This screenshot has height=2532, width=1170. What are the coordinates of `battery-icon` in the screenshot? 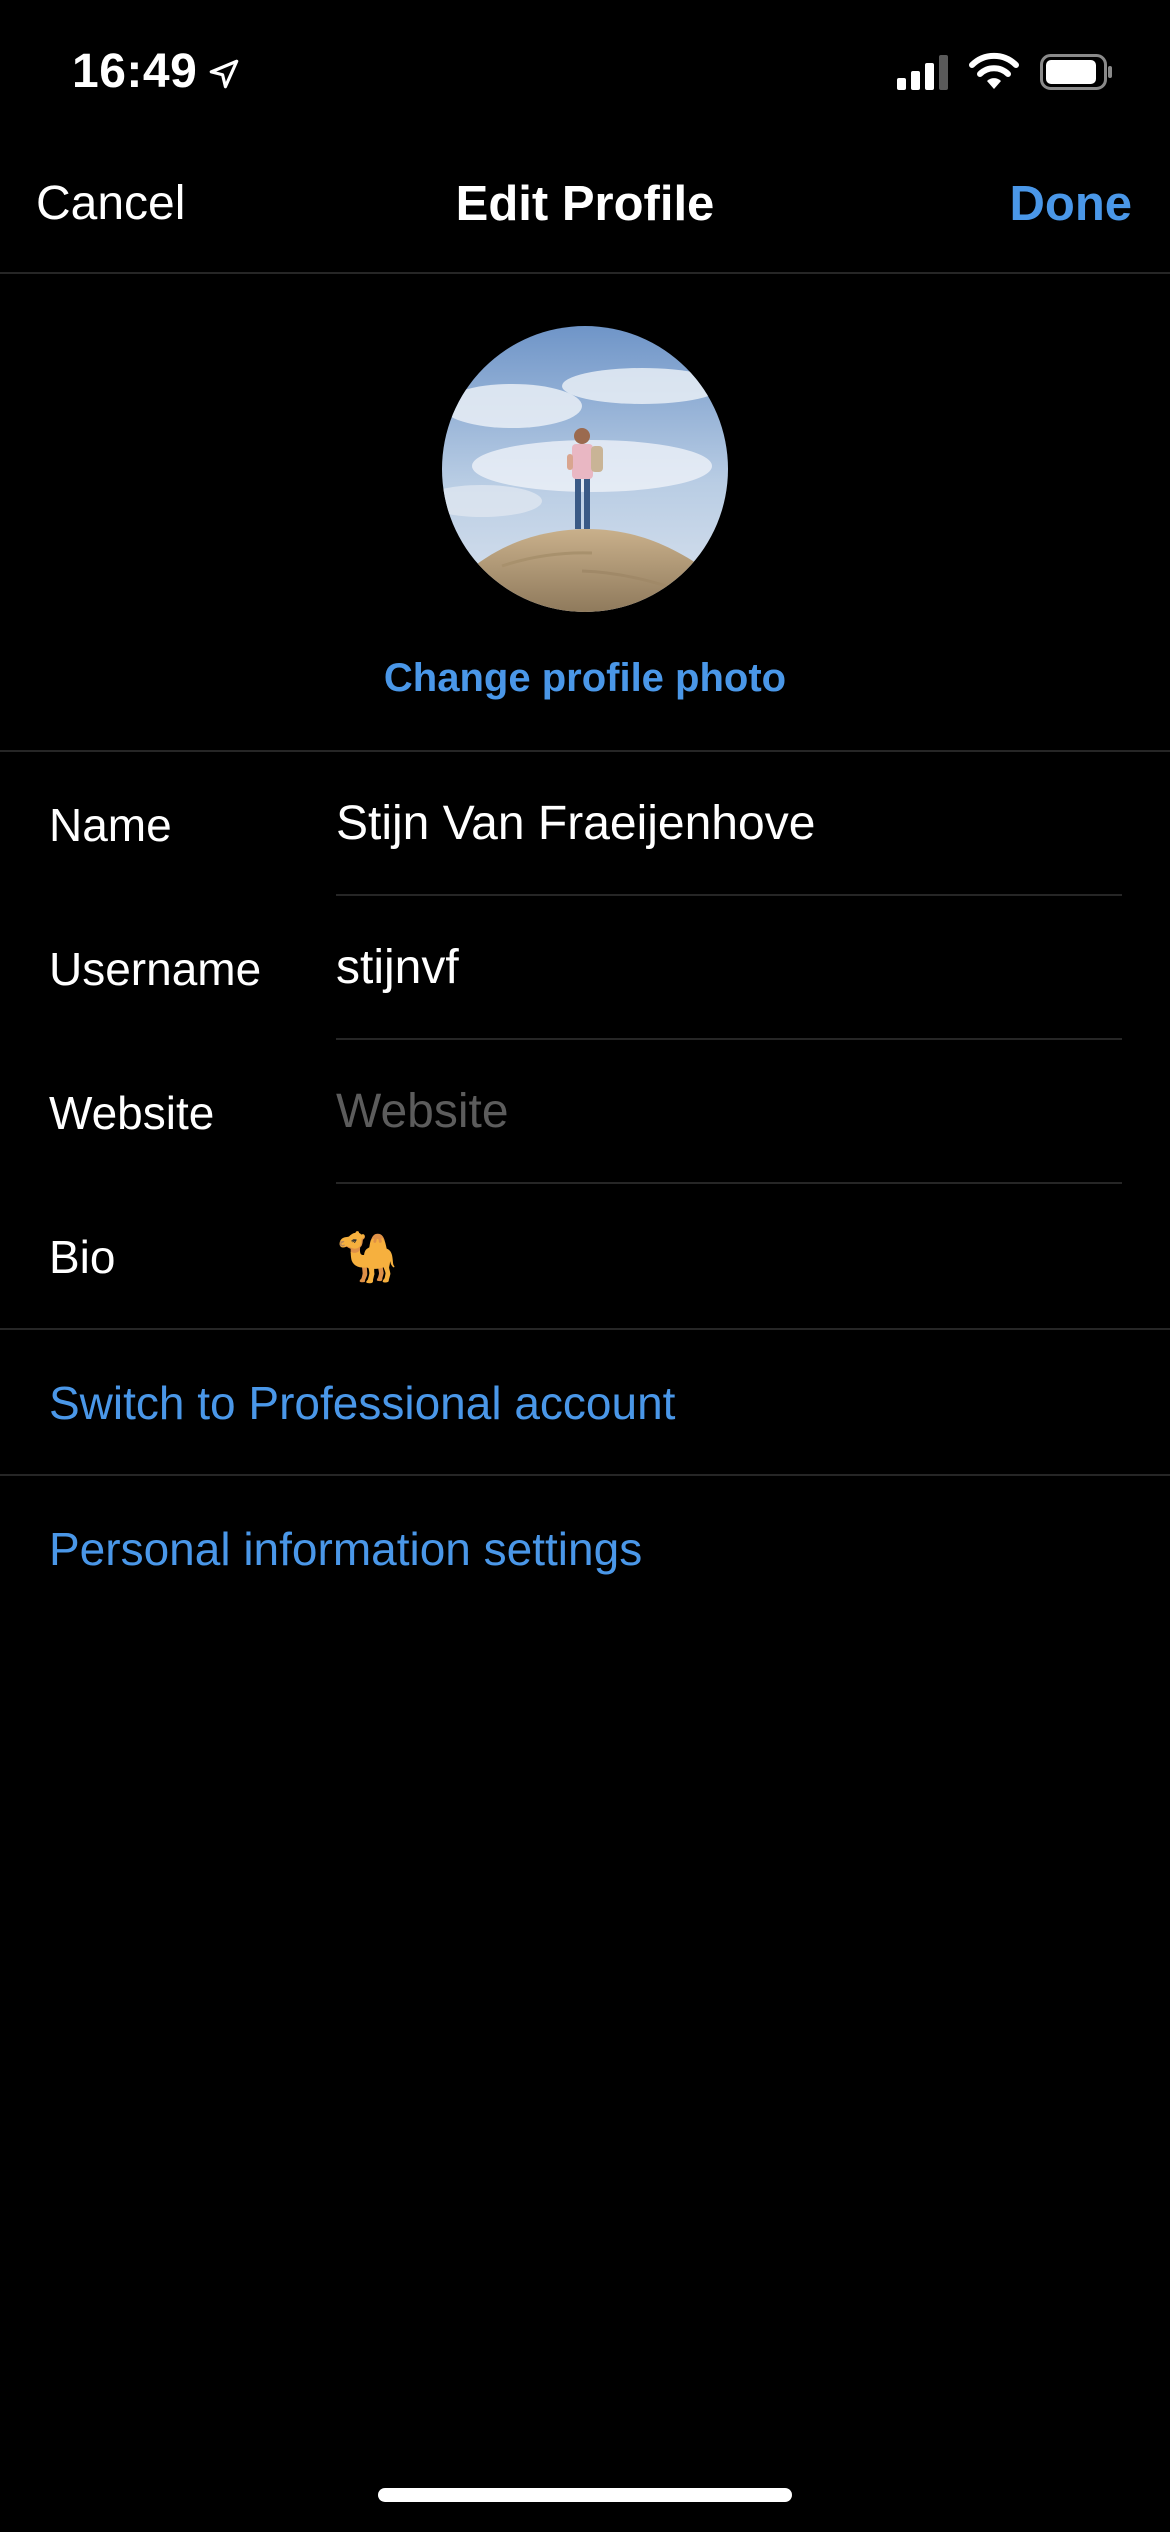 It's located at (1076, 72).